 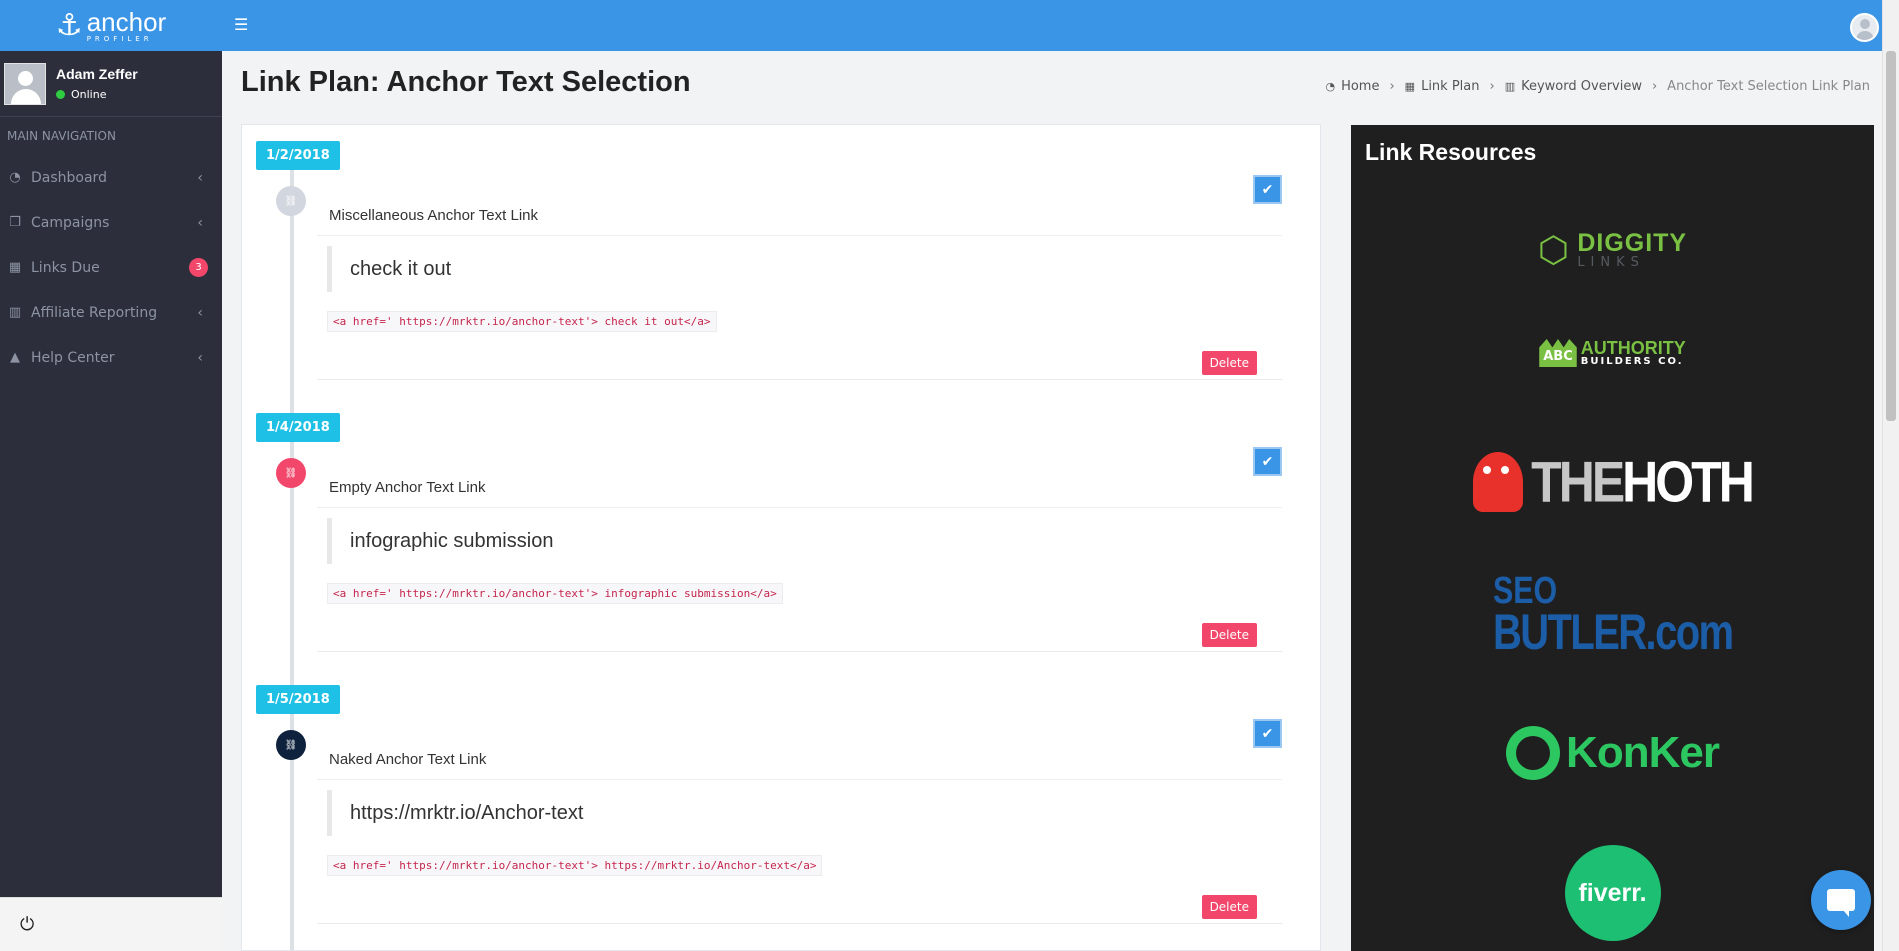 What do you see at coordinates (1533, 753) in the screenshot?
I see `konker-mark-icon` at bounding box center [1533, 753].